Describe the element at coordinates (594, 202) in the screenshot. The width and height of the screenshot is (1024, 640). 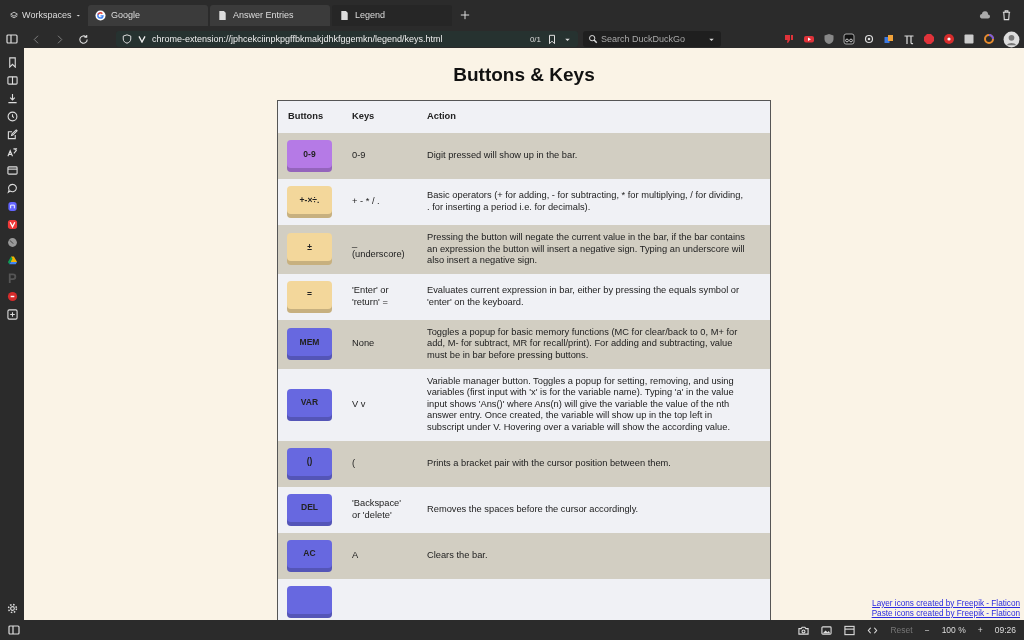
I see `action-text: Basic operators (+ for adding, - for subtracting, * for multiplying, / for dividing, . for inserting a period i.e. for decimals).` at that location.